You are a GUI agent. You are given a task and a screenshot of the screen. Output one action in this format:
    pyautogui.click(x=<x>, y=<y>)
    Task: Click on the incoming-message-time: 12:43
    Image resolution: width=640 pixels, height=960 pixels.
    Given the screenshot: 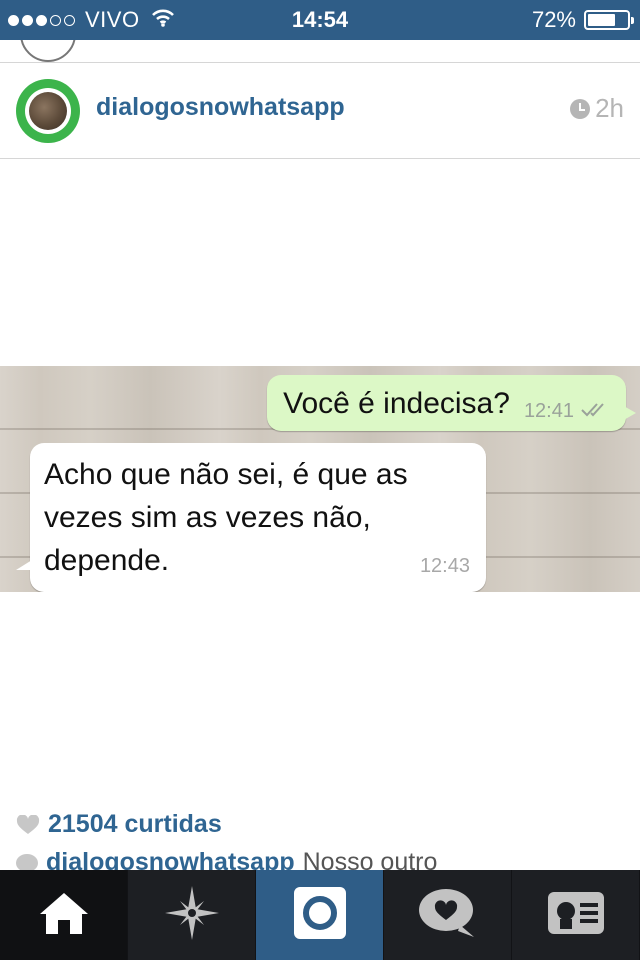 What is the action you would take?
    pyautogui.click(x=444, y=566)
    